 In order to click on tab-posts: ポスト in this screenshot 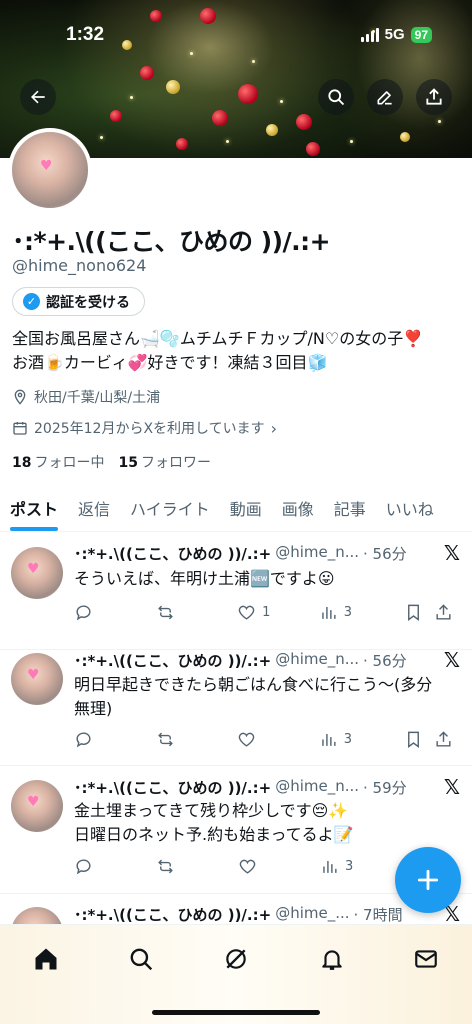, I will do `click(34, 507)`.